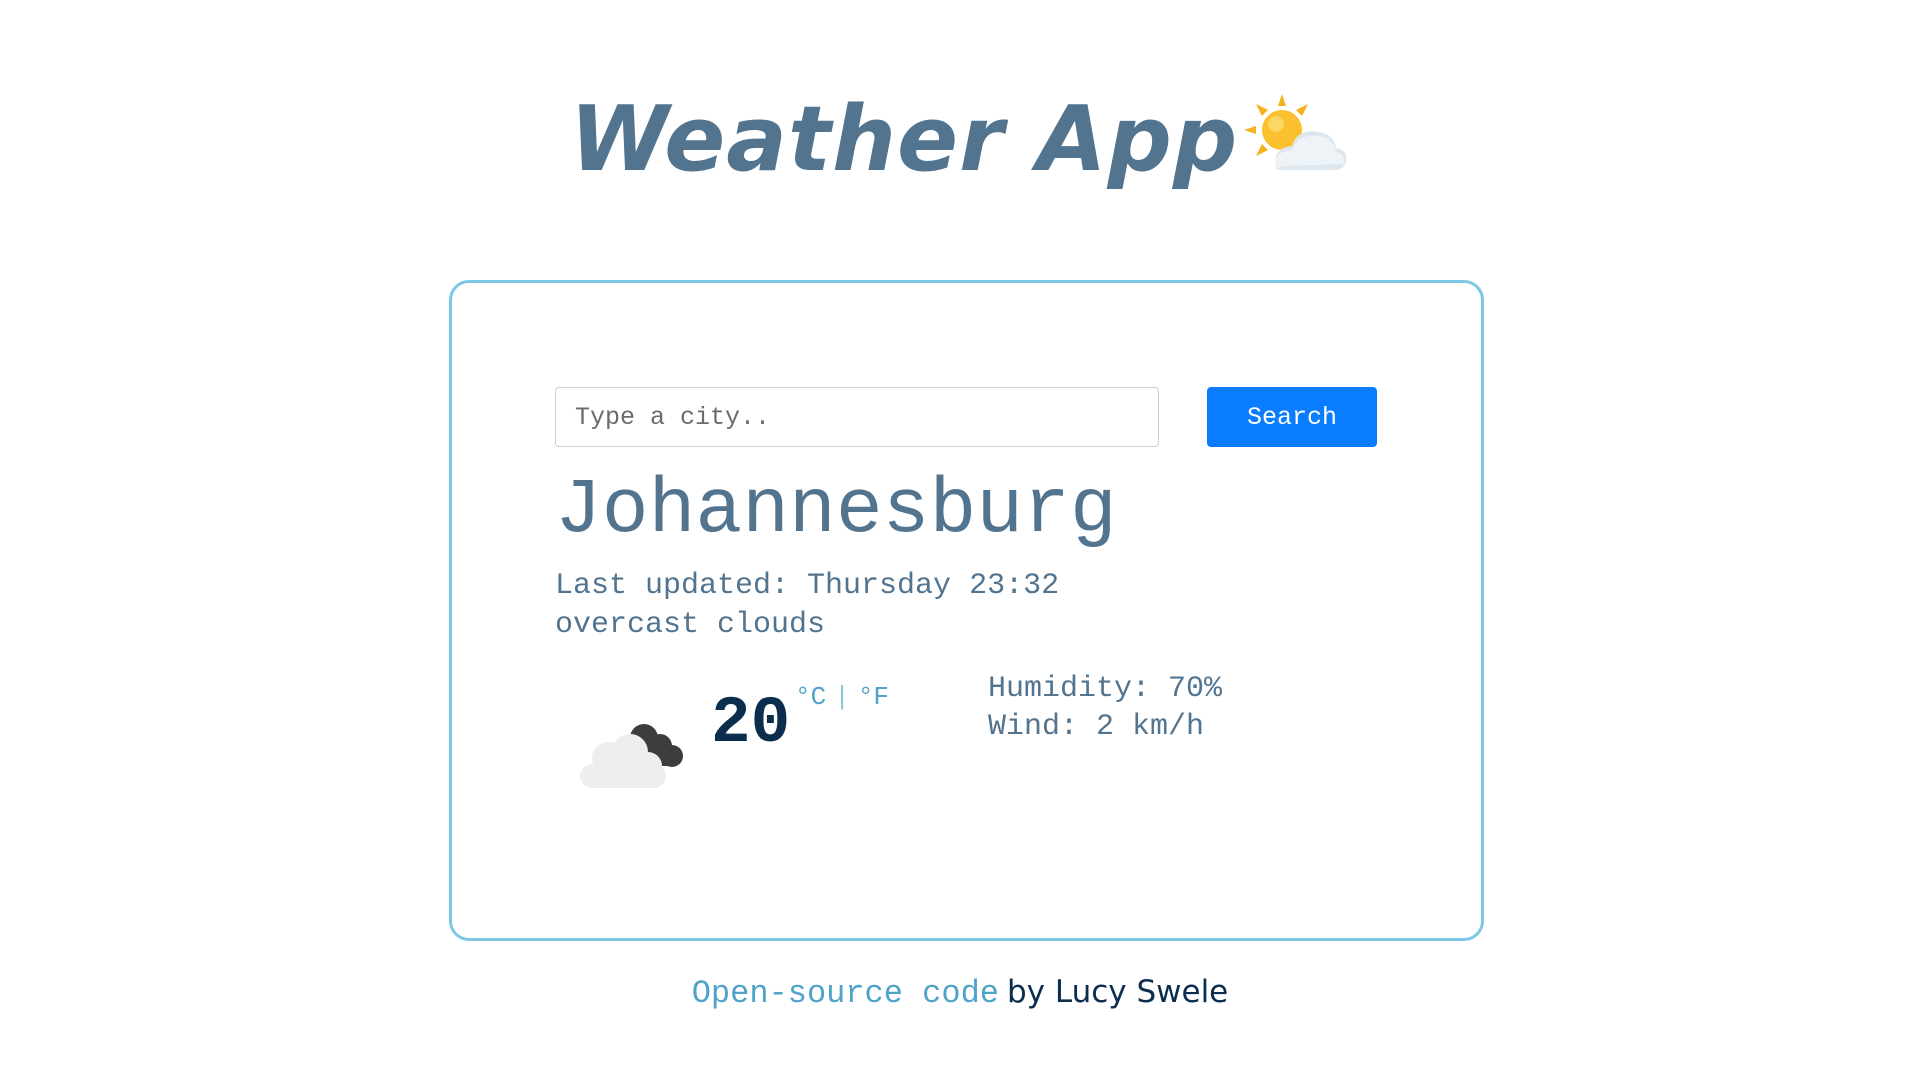  I want to click on unit-toggle: °C | °F, so click(842, 697).